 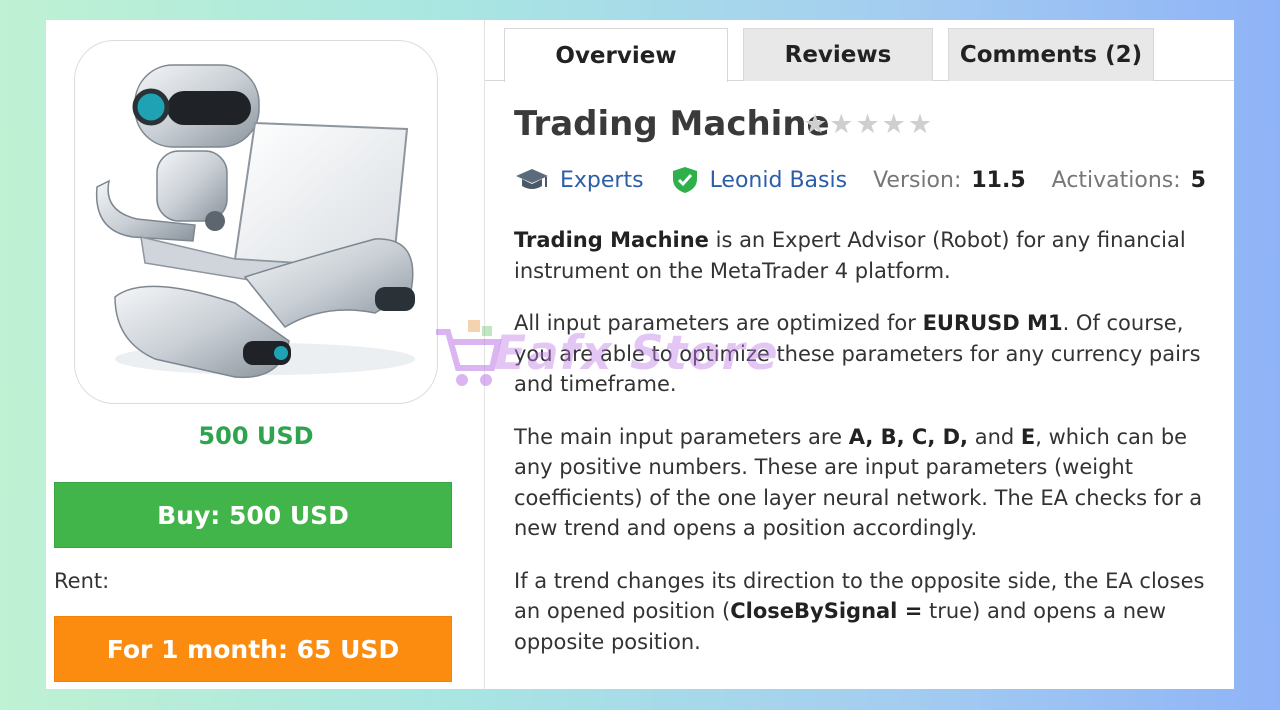 I want to click on column-divider, so click(x=484, y=354).